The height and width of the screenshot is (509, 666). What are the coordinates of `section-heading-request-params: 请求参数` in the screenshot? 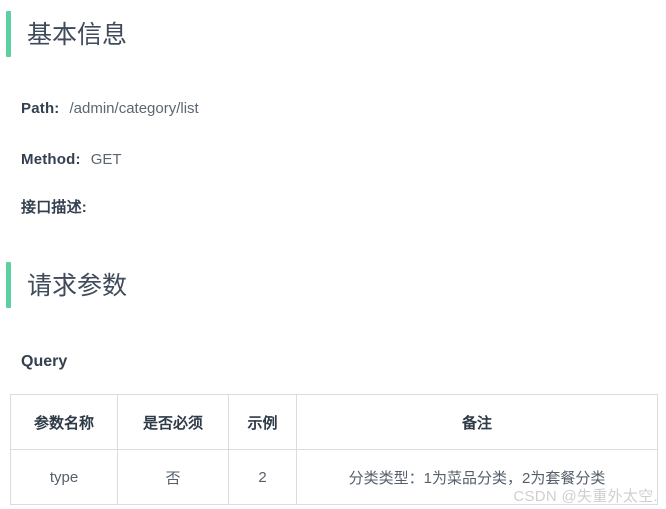 It's located at (66, 285).